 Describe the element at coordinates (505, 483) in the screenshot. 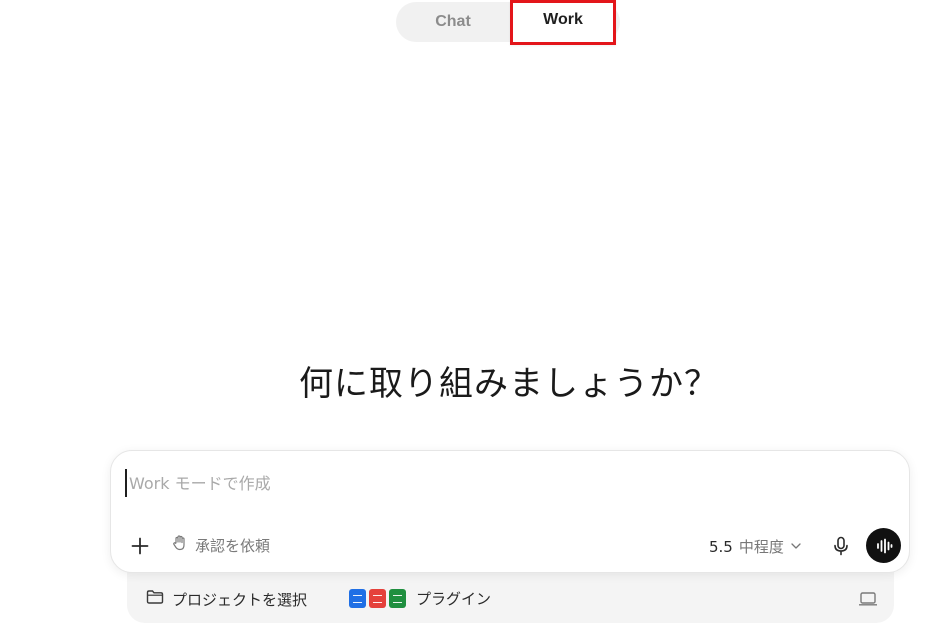

I see `composer-input` at that location.